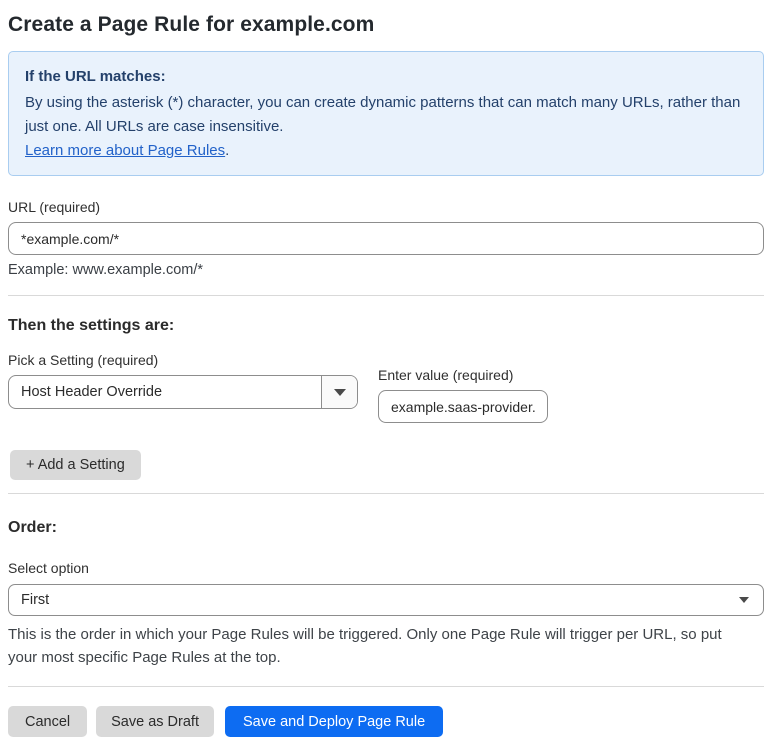 The image size is (772, 737). I want to click on setting-picker-arrow-button, so click(339, 392).